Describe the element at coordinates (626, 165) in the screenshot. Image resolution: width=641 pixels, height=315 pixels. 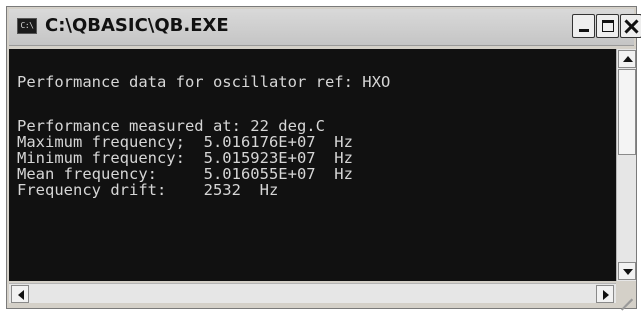
I see `vertical-scrollbar` at that location.